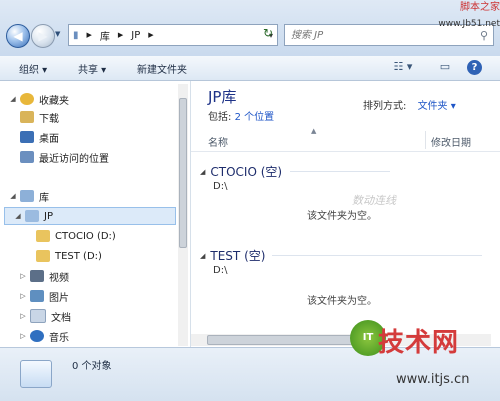 Image resolution: width=500 pixels, height=401 pixels. Describe the element at coordinates (345, 139) in the screenshot. I see `column-header: ▲ 名称 修改日期` at that location.